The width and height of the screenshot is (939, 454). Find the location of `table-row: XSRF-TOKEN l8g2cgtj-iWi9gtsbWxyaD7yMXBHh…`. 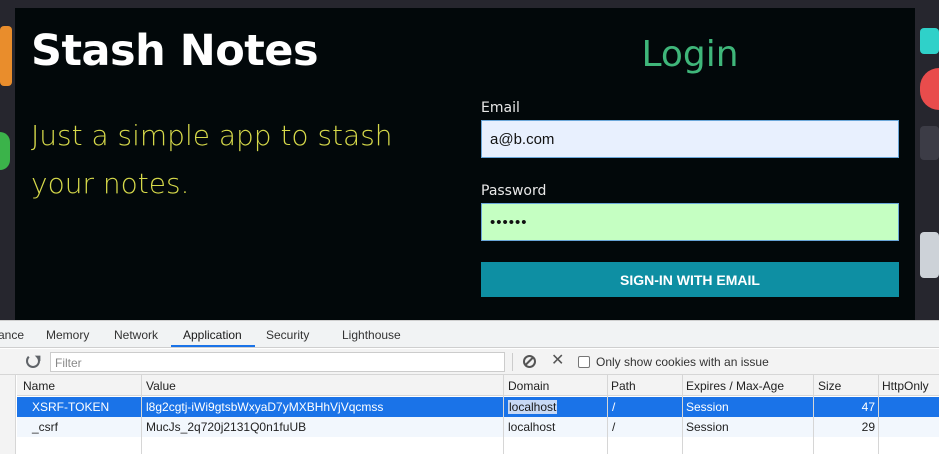

table-row: XSRF-TOKEN l8g2cgtj-iWi9gtsbWxyaD7yMXBHh… is located at coordinates (478, 407).